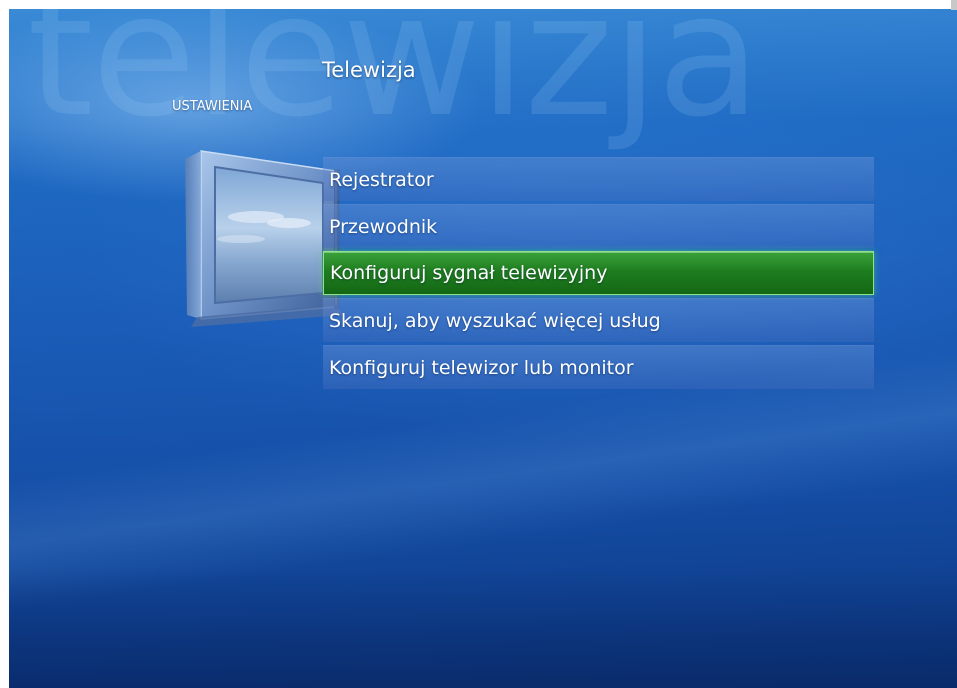 The image size is (957, 688). I want to click on menu-item-configure-tv-signal: Konfiguruj sygnał telewizyjny, so click(598, 273).